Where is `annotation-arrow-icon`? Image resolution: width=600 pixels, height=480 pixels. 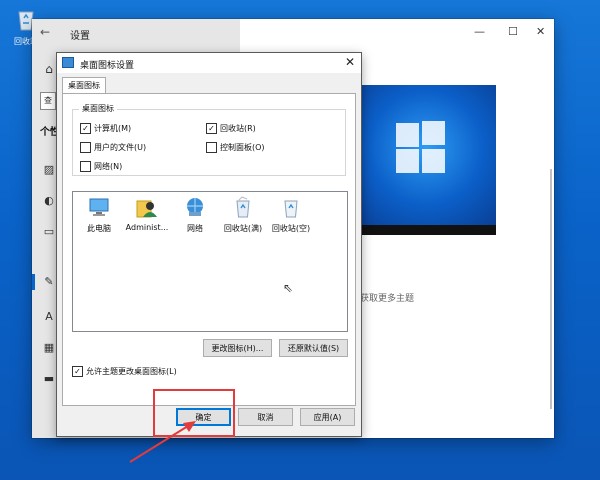
annotation-arrow-icon is located at coordinates (162, 442).